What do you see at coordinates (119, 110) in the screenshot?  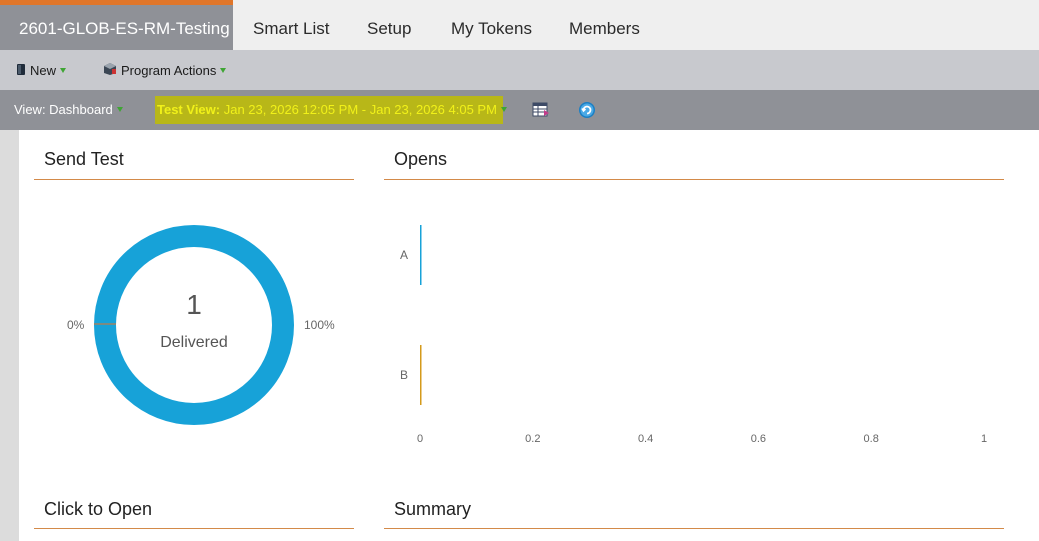 I see `view-dropdown-arrow-icon` at bounding box center [119, 110].